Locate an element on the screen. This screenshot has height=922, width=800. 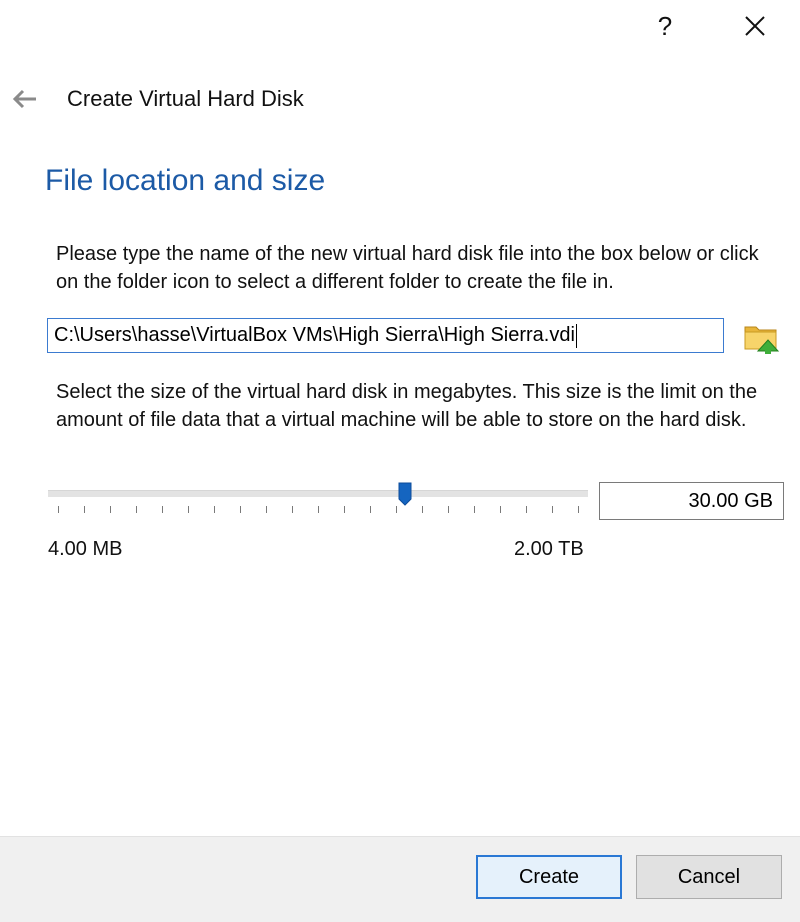
back-arrow-icon is located at coordinates (24, 99).